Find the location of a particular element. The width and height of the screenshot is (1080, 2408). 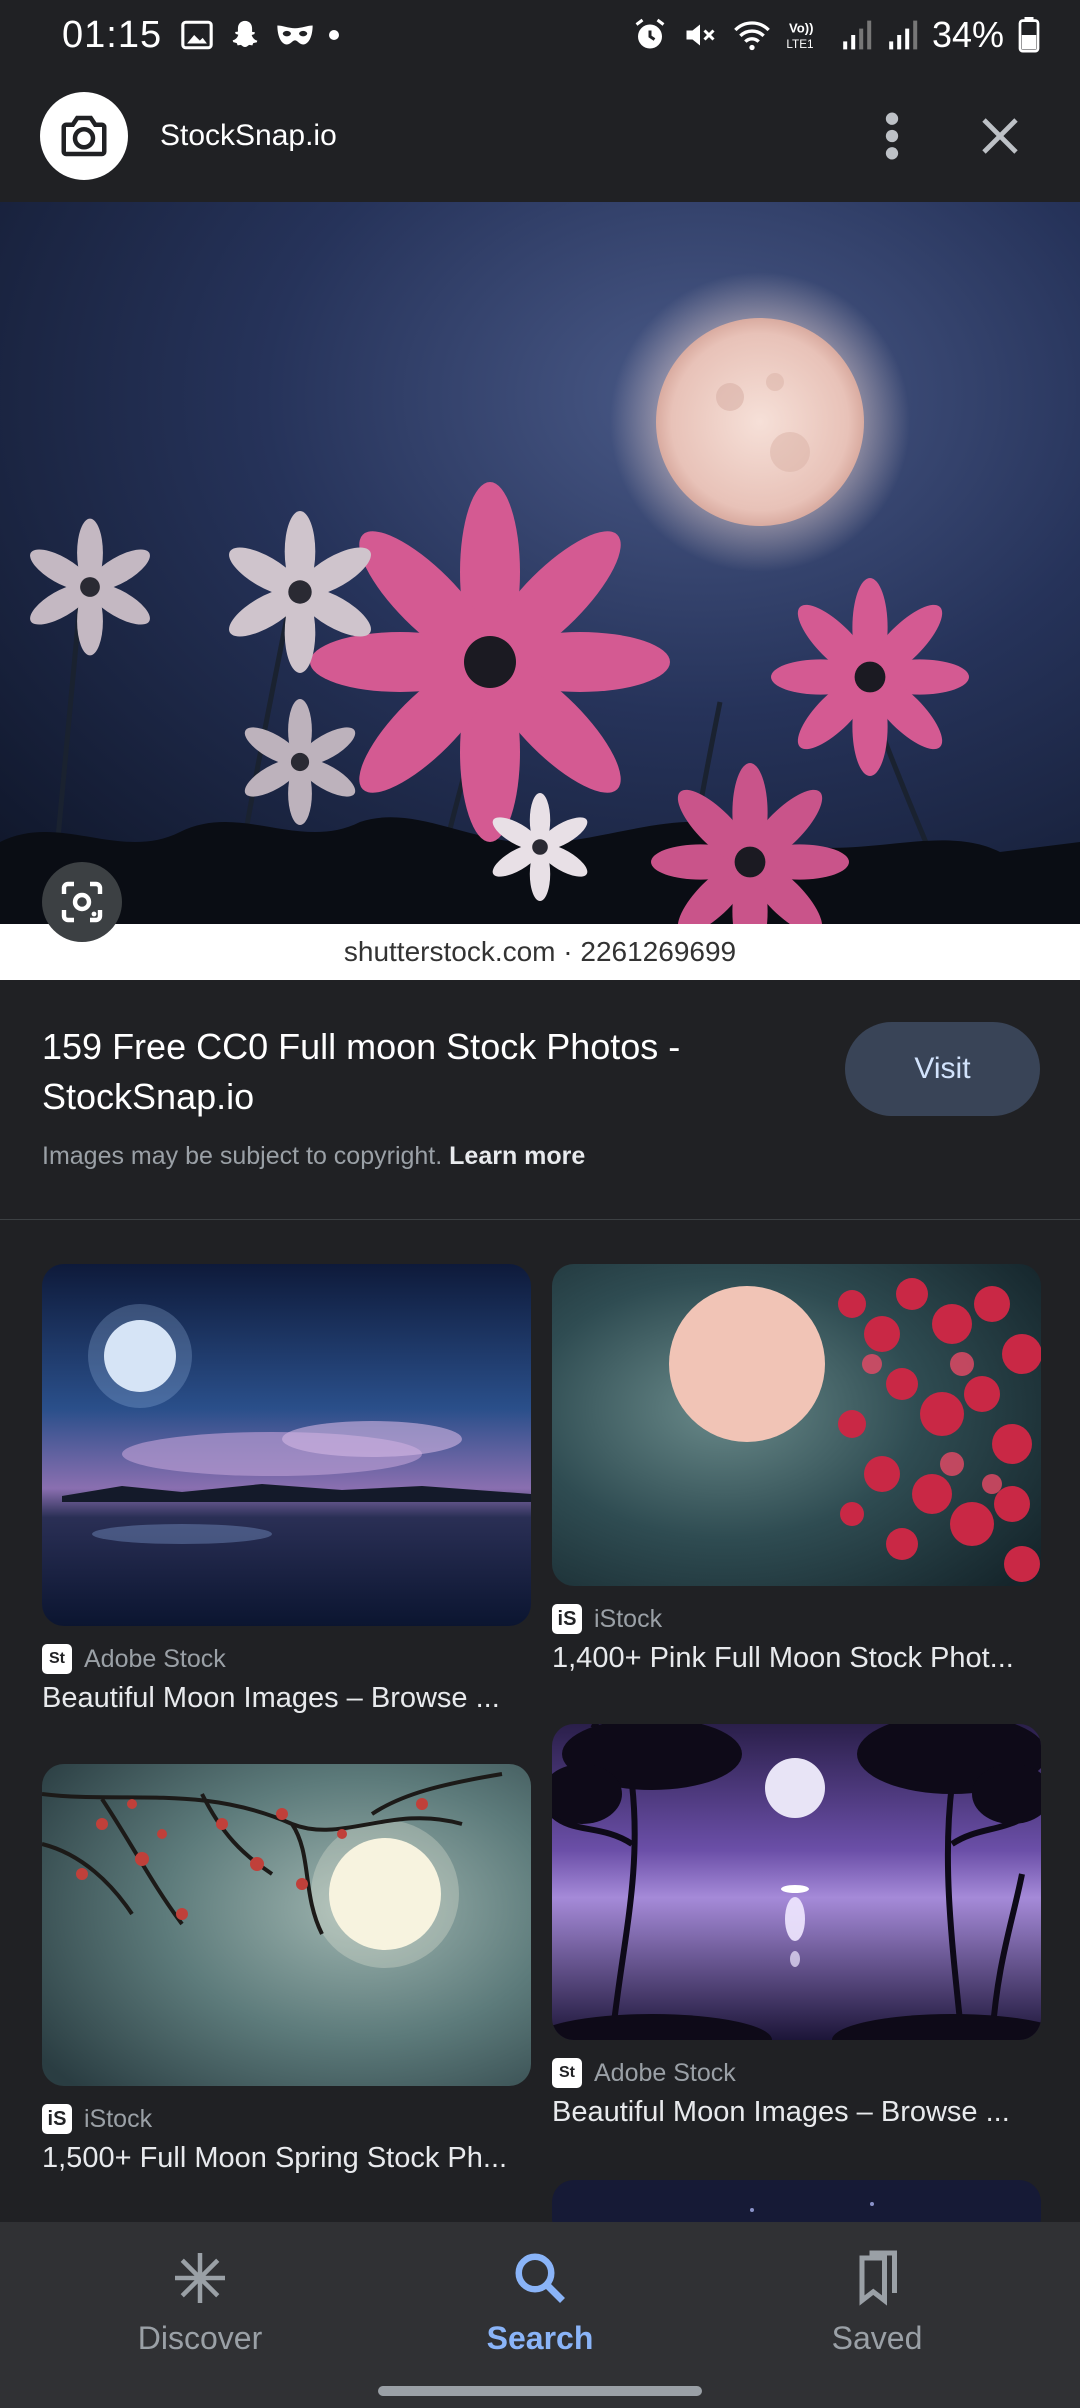

site-avatar is located at coordinates (84, 136).